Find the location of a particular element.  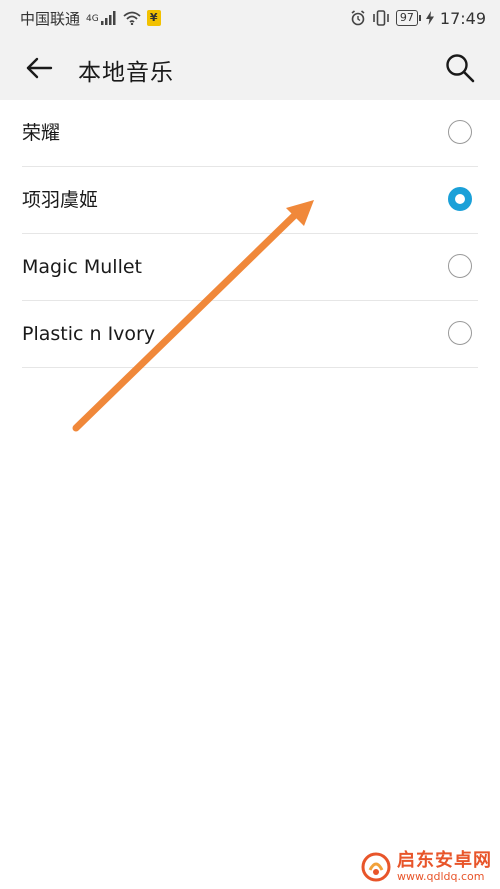

back-button is located at coordinates (39, 68).